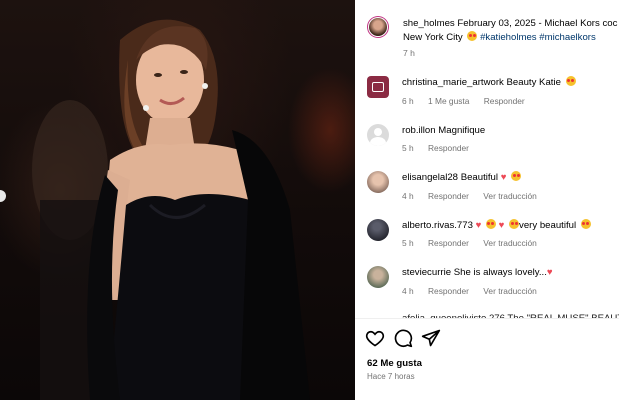 The height and width of the screenshot is (400, 619). I want to click on author-photo-icon, so click(378, 27).